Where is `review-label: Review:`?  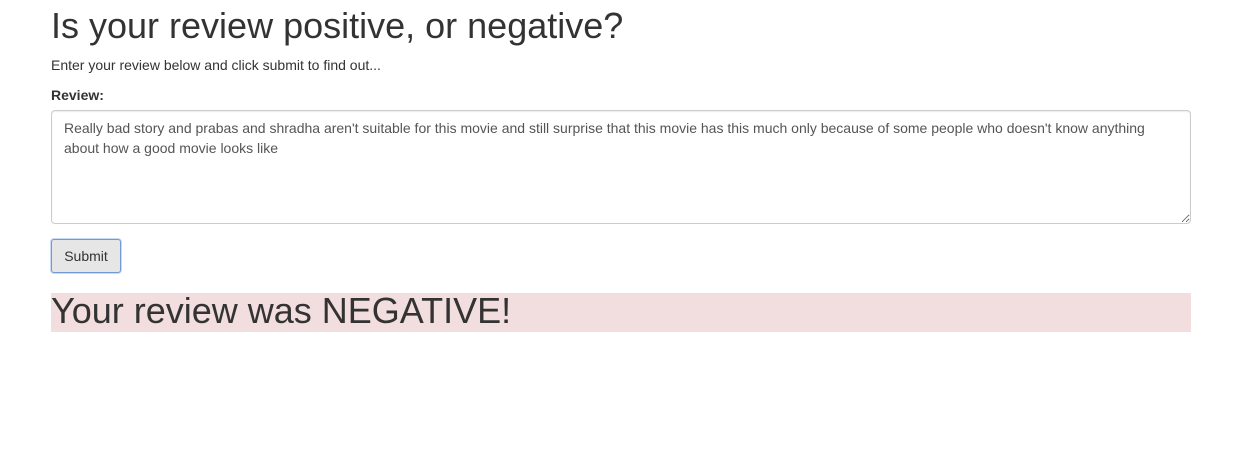 review-label: Review: is located at coordinates (77, 95).